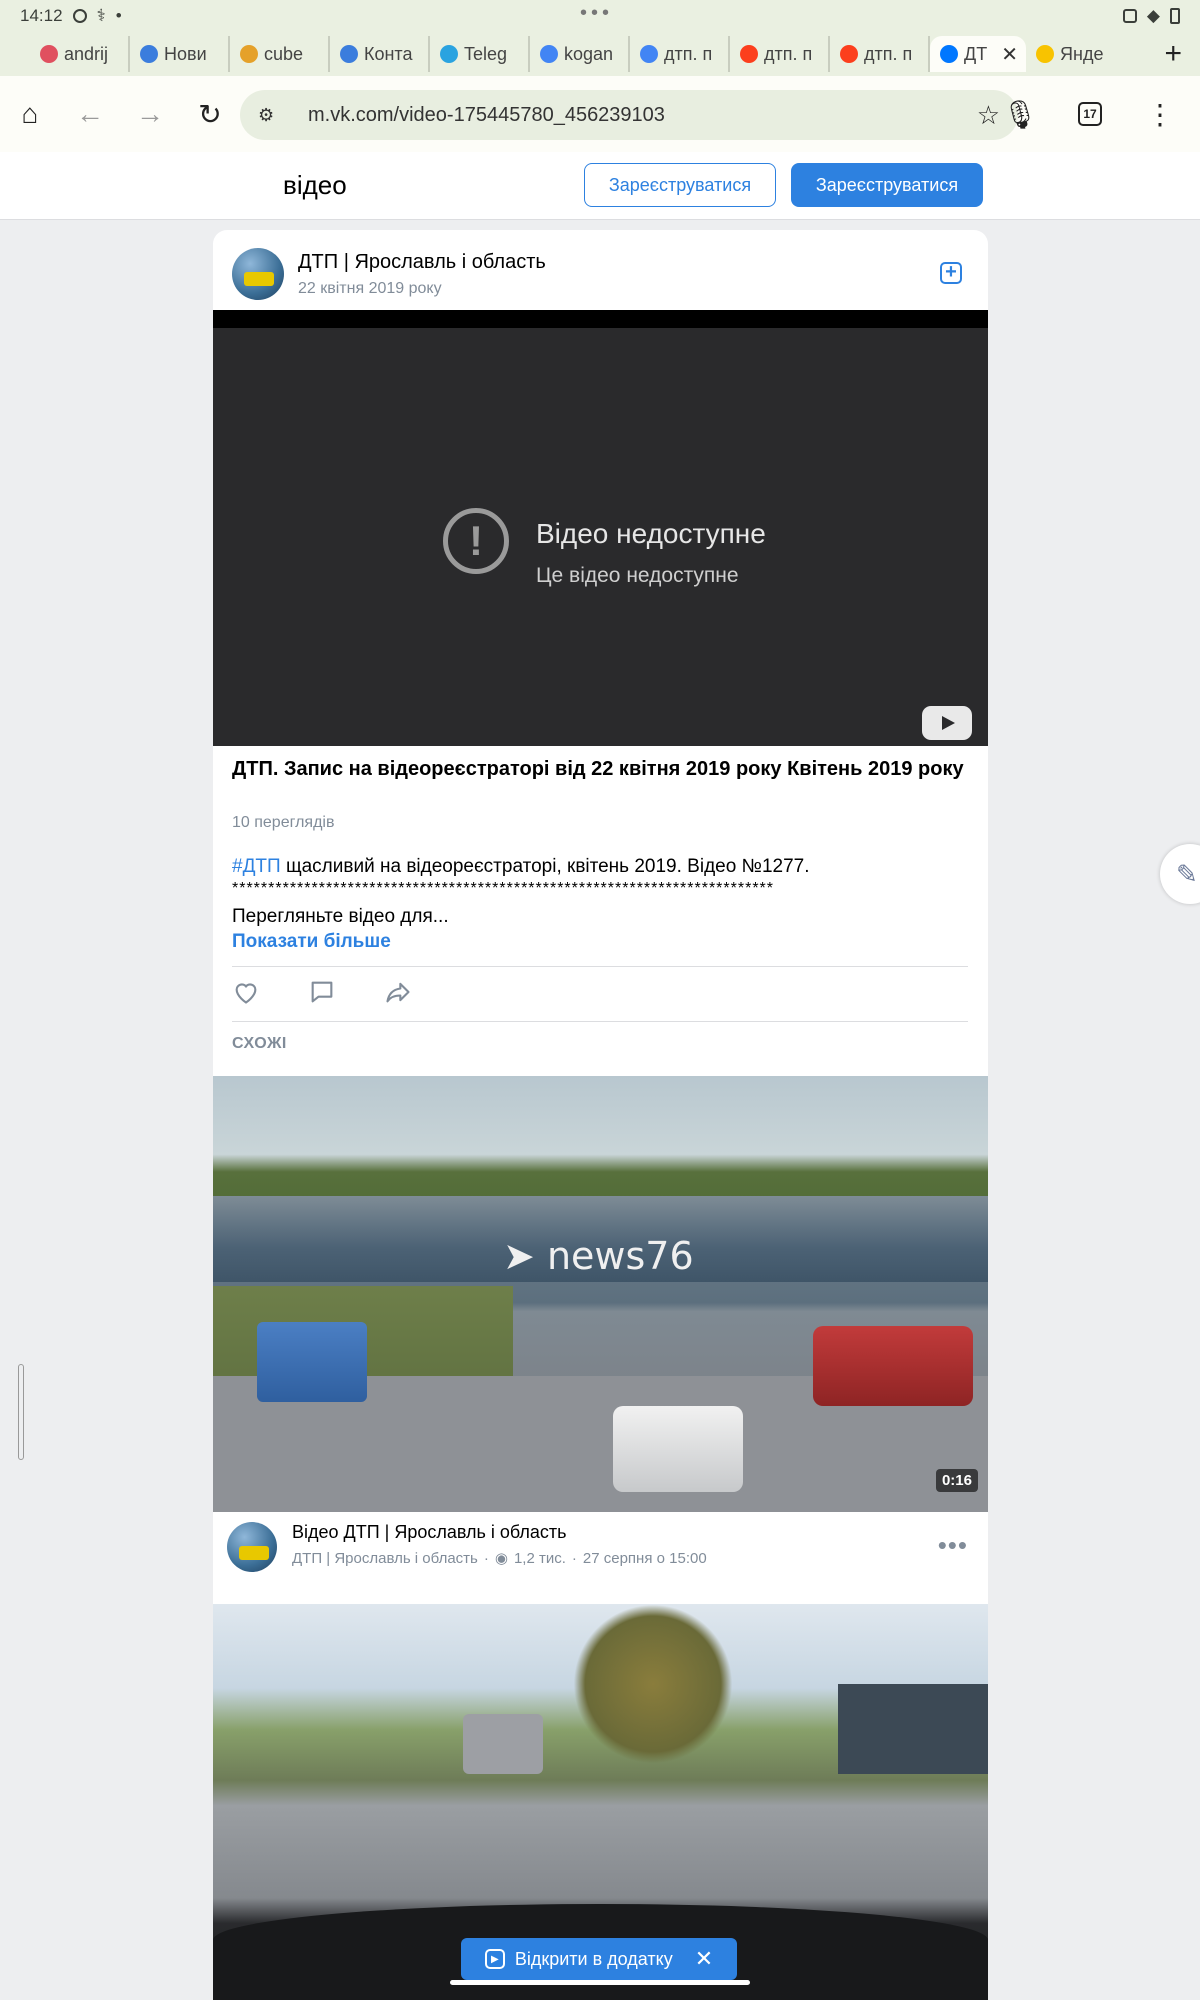 This screenshot has height=2000, width=1200. Describe the element at coordinates (480, 54) in the screenshot. I see `browser-tab: Teleg` at that location.